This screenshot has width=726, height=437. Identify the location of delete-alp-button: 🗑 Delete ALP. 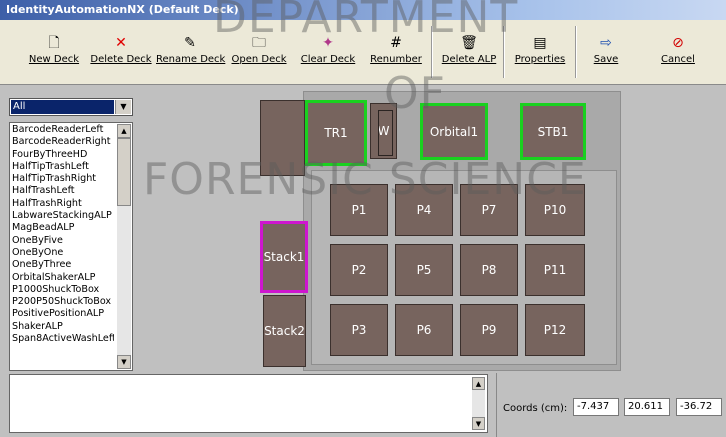
(469, 50).